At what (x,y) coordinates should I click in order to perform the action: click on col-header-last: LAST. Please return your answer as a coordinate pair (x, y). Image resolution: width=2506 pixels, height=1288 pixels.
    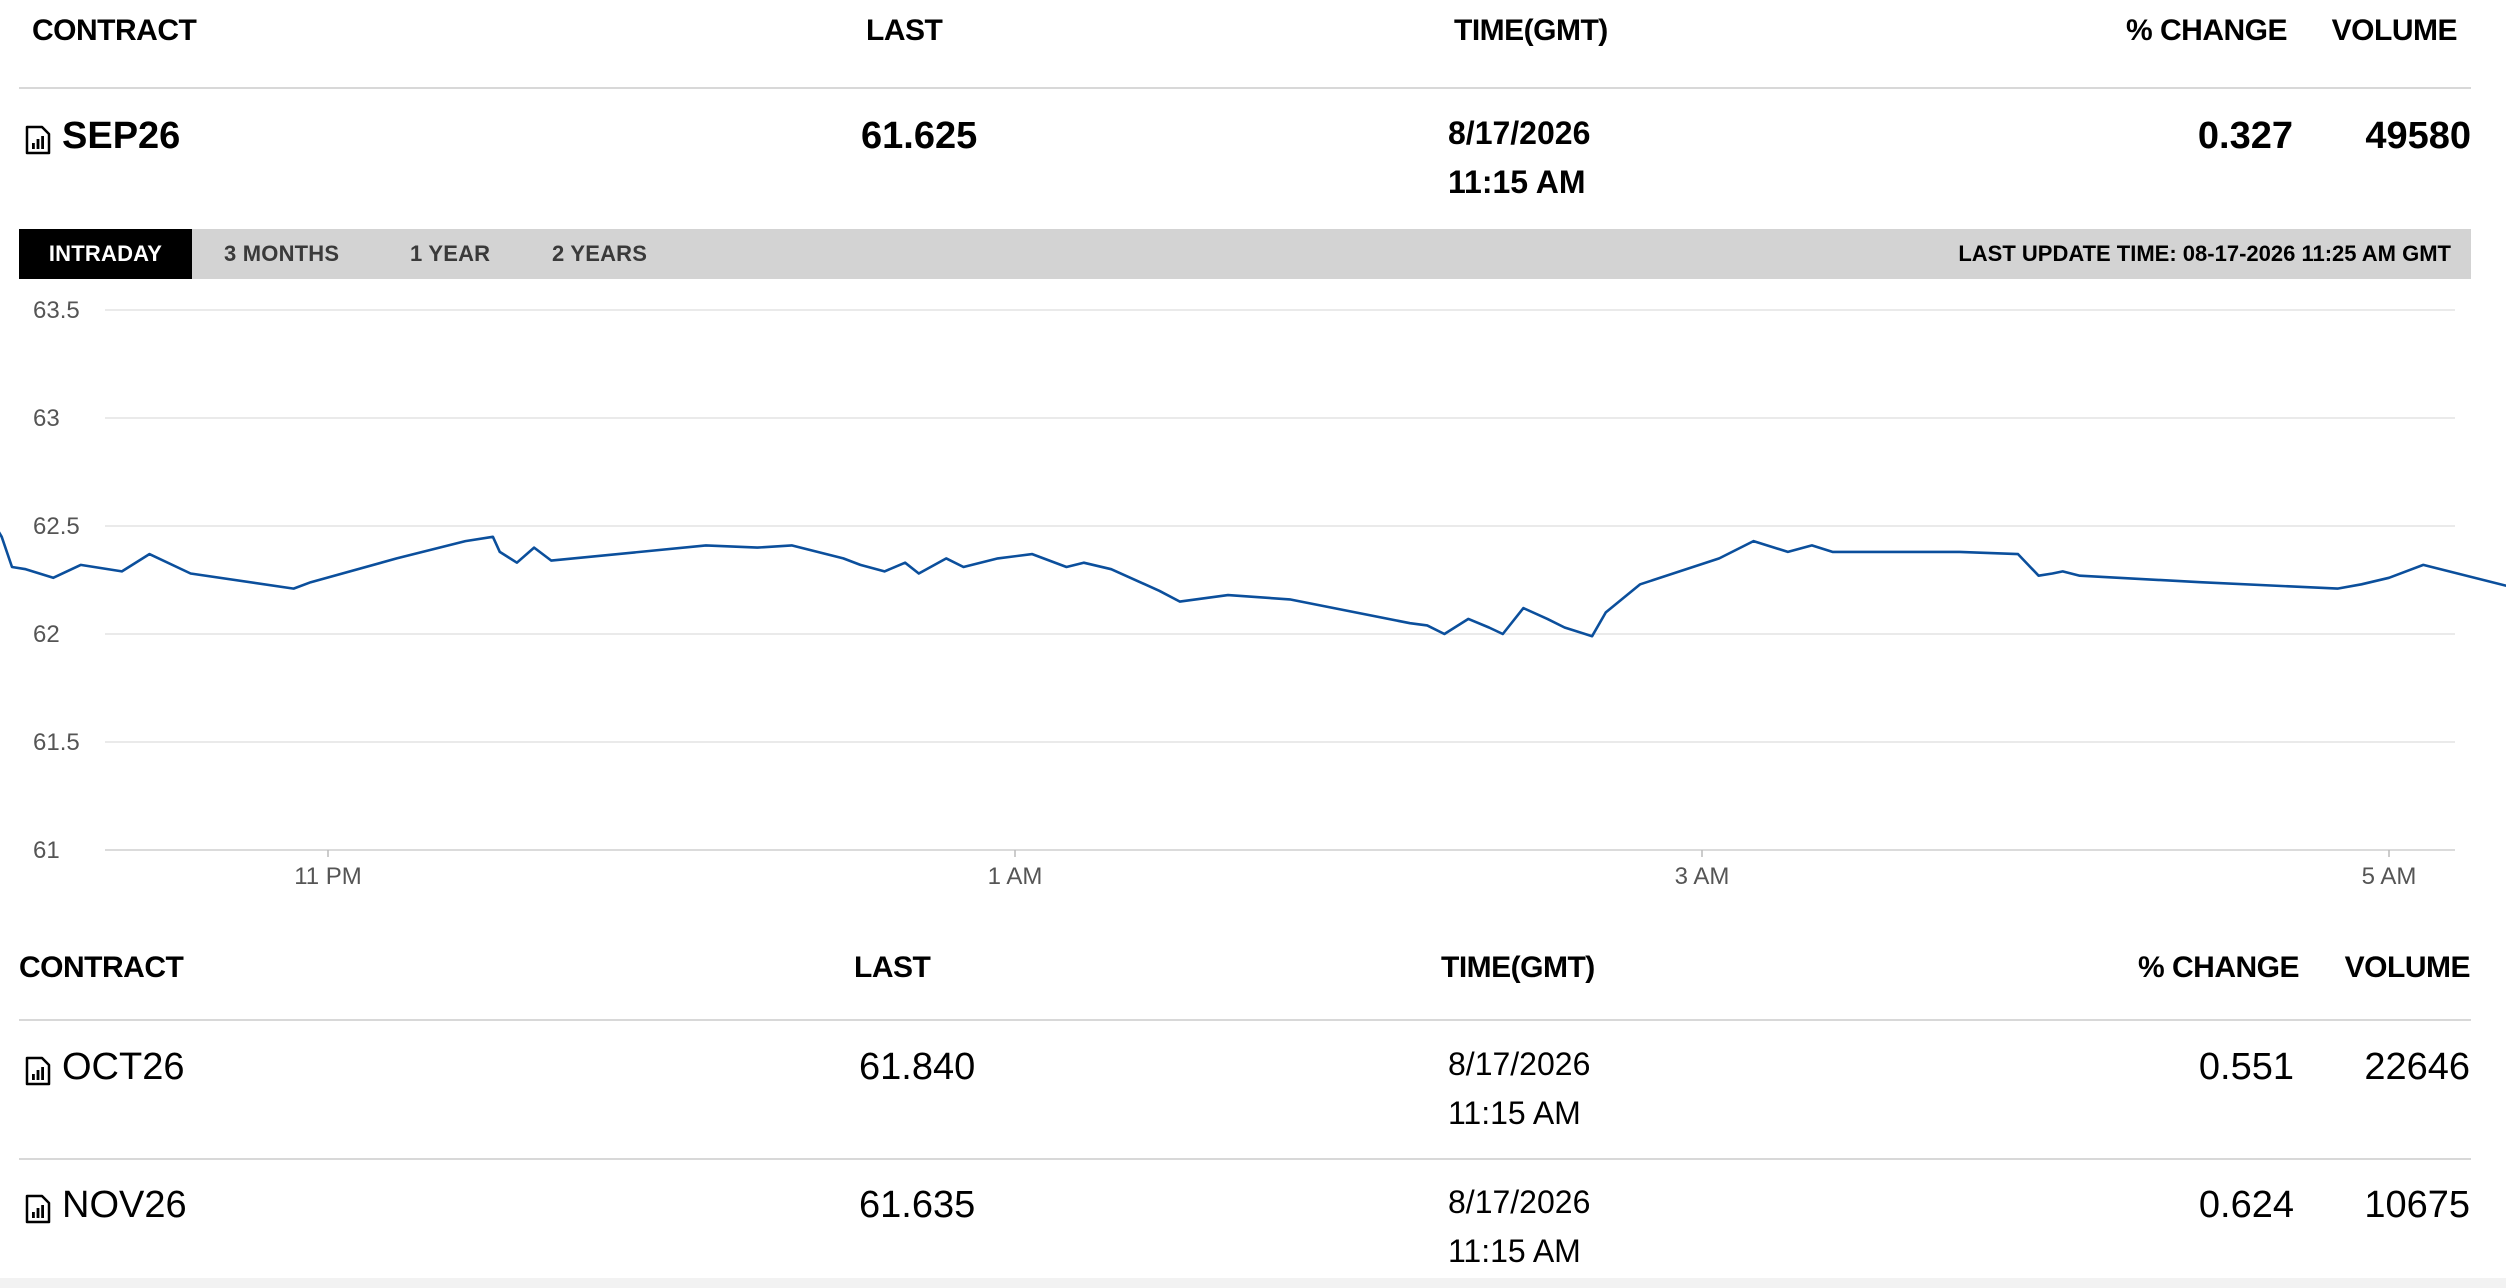
    Looking at the image, I should click on (904, 30).